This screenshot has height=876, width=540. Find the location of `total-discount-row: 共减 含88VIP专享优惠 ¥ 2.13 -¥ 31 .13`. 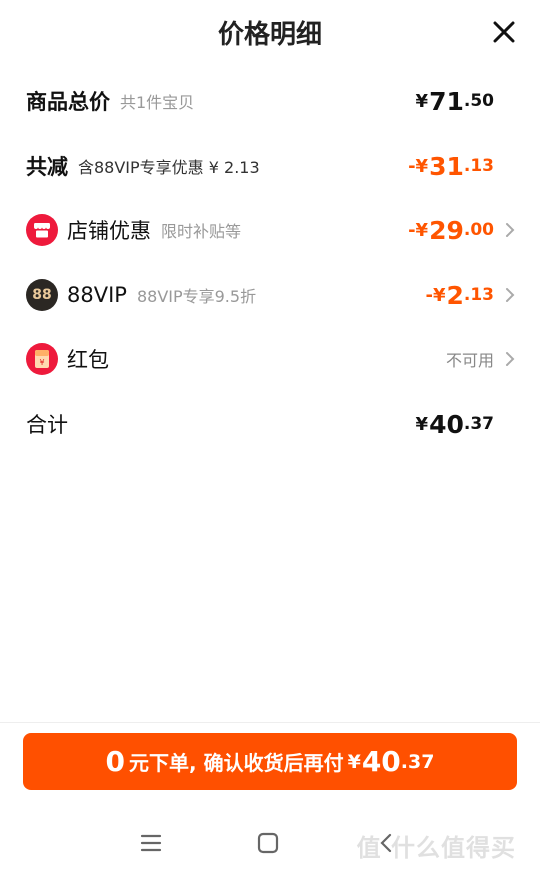

total-discount-row: 共减 含88VIP专享优惠 ¥ 2.13 -¥ 31 .13 is located at coordinates (270, 166).